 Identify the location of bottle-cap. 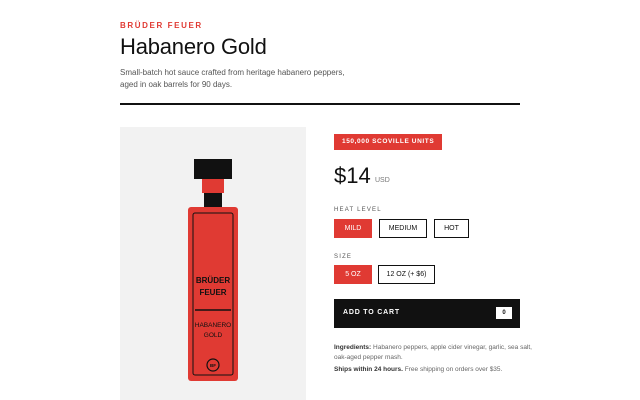
(213, 169).